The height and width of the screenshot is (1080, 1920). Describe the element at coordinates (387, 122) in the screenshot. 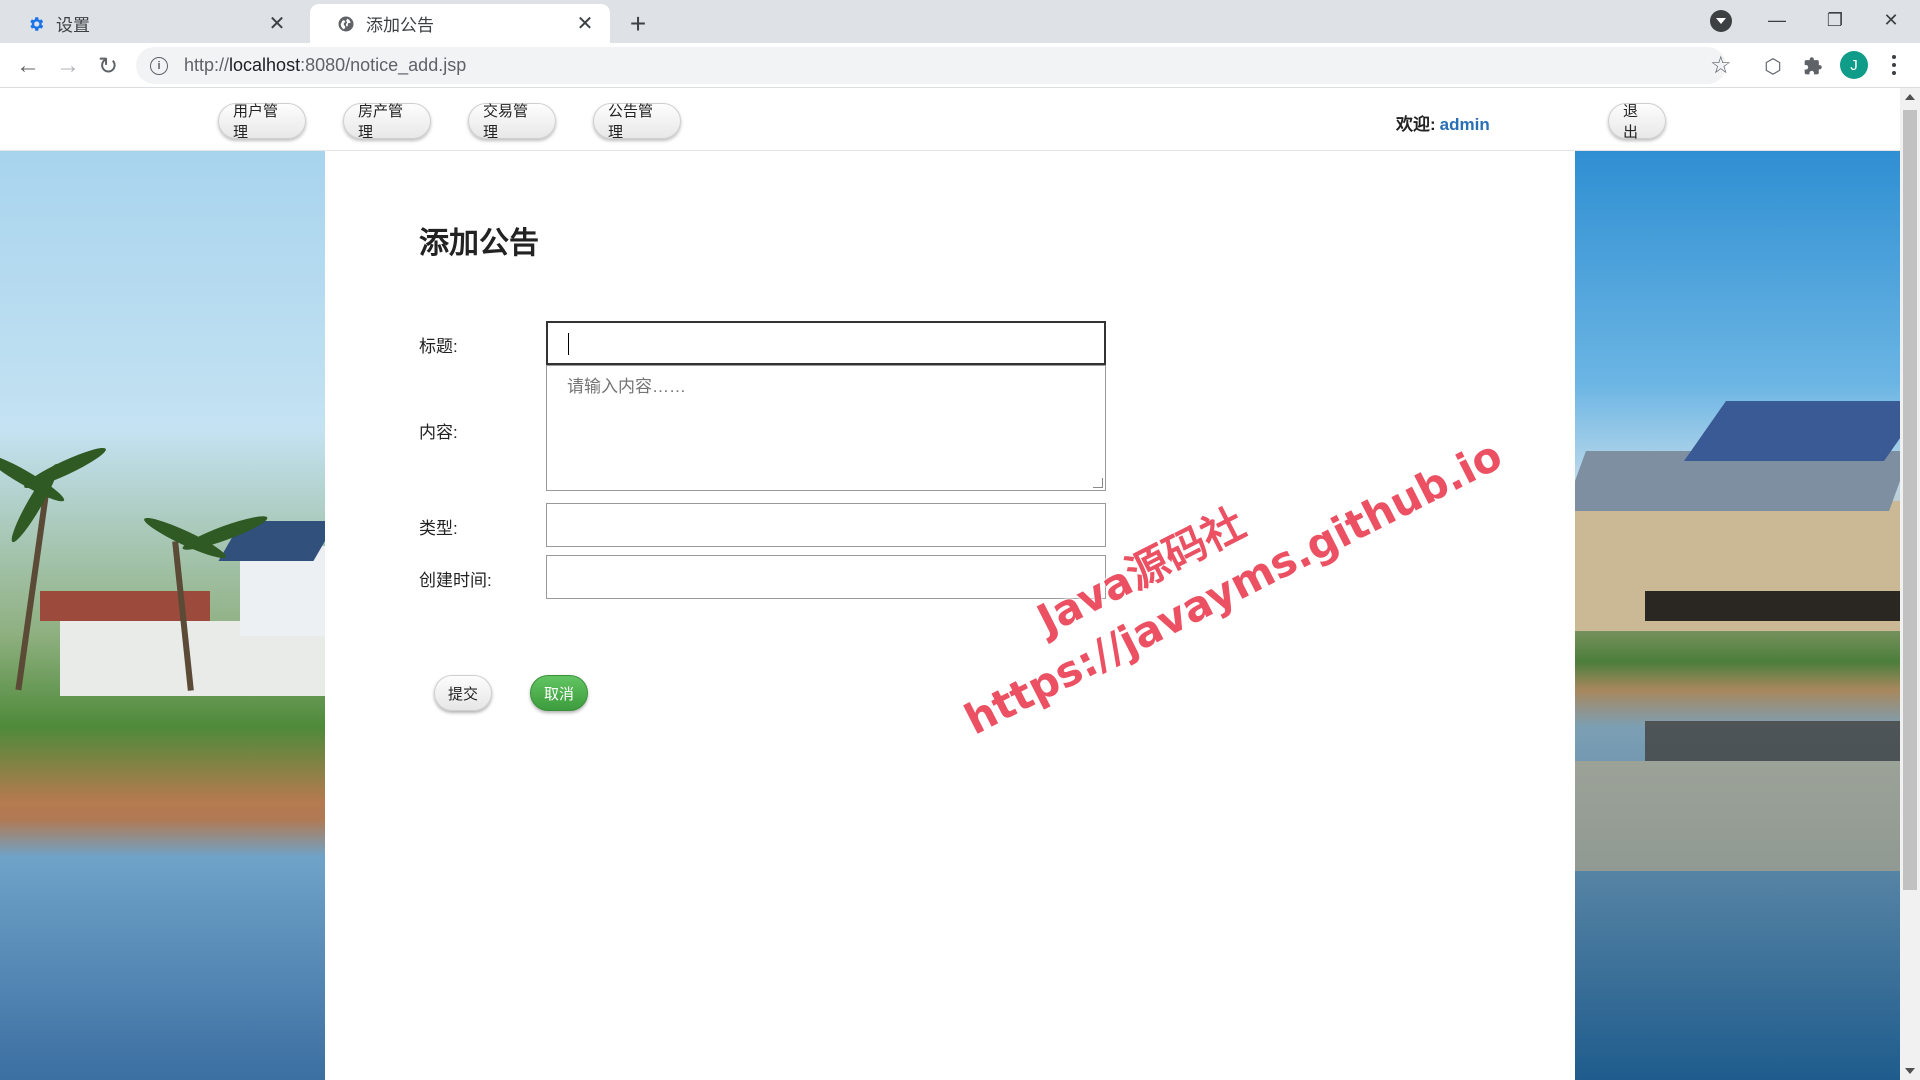

I see `nav-property-management: 房产管理` at that location.